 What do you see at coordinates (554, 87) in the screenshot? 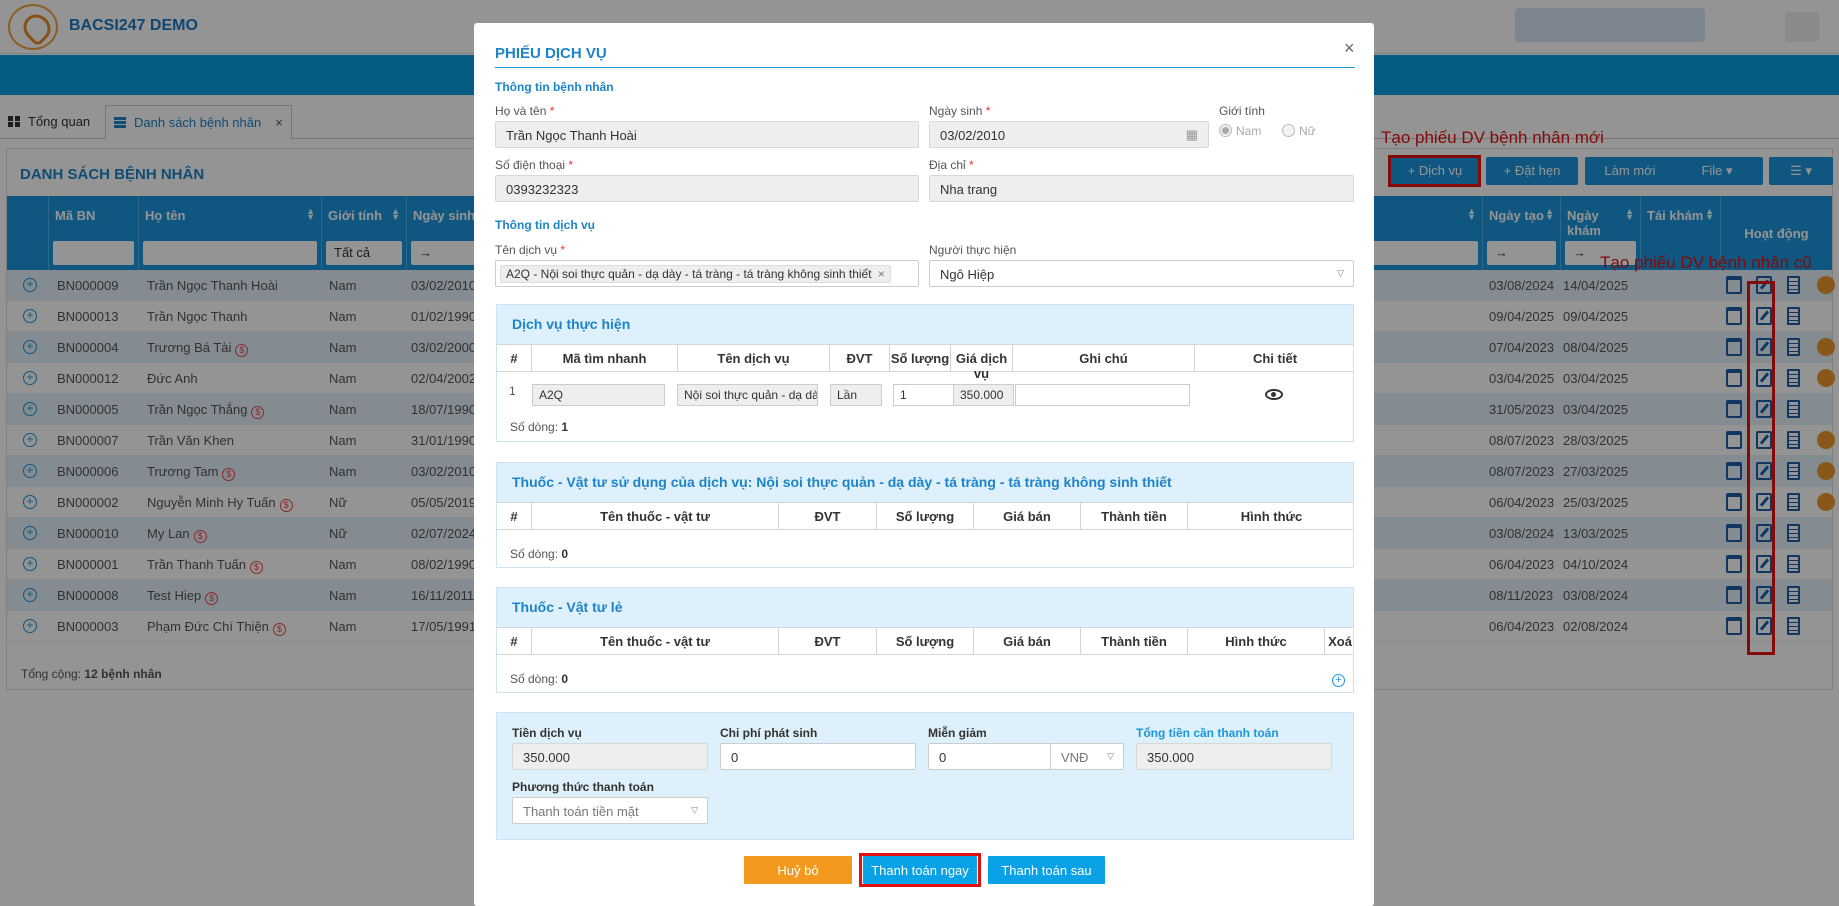
I see `patient-section-title: Thông tin bệnh nhân` at bounding box center [554, 87].